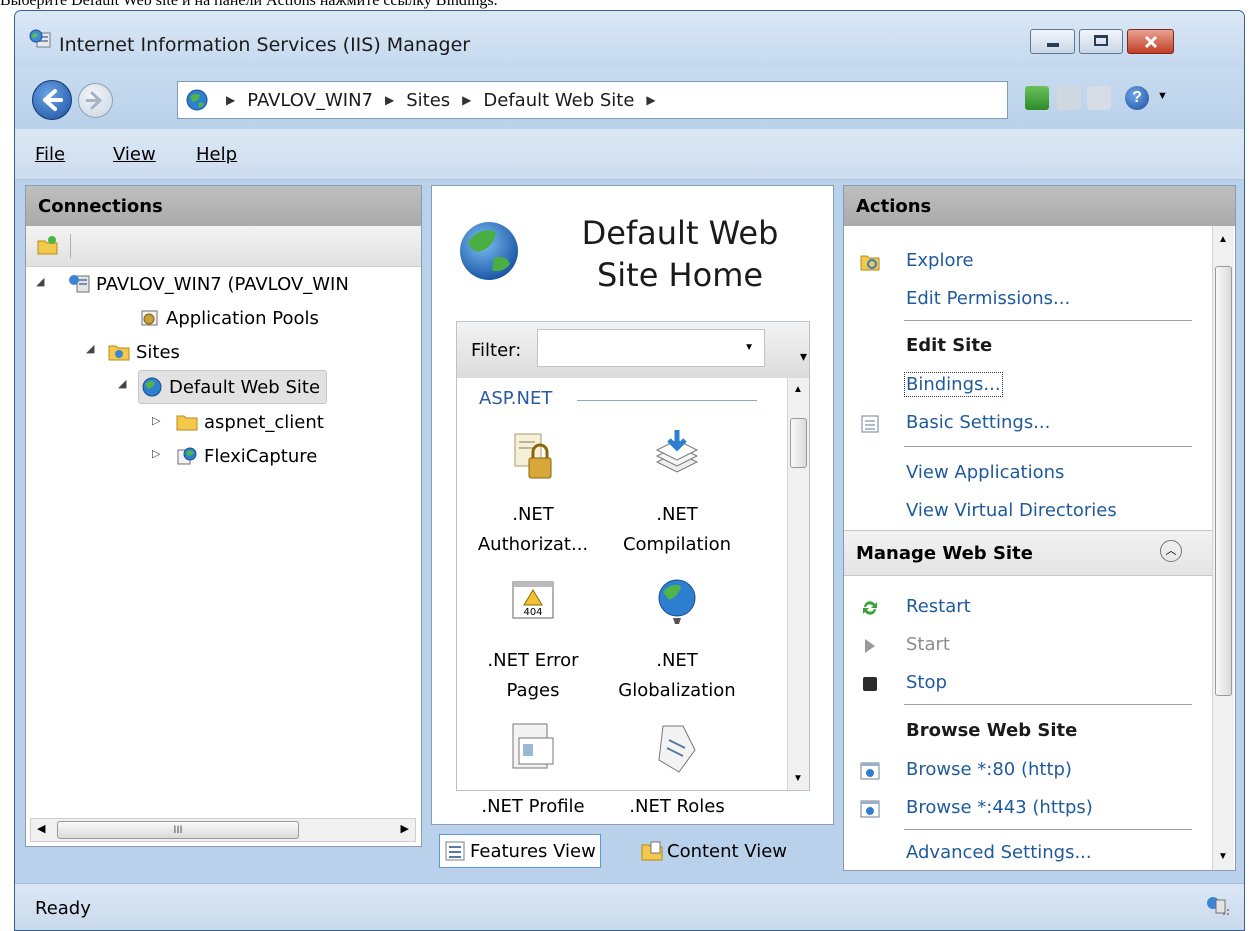 The width and height of the screenshot is (1257, 931). Describe the element at coordinates (629, 154) in the screenshot. I see `menu-bar: File View Help` at that location.